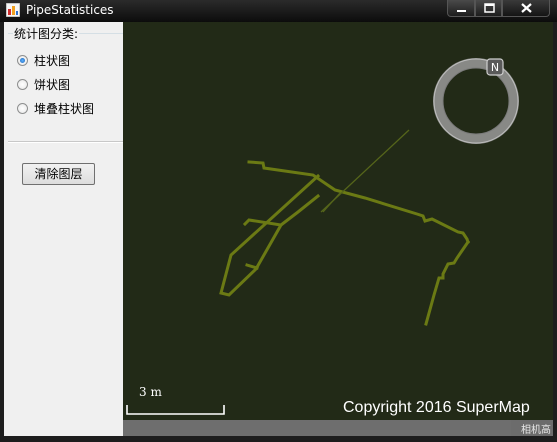 The image size is (557, 442). Describe the element at coordinates (150, 392) in the screenshot. I see `scale-label: 3 m` at that location.